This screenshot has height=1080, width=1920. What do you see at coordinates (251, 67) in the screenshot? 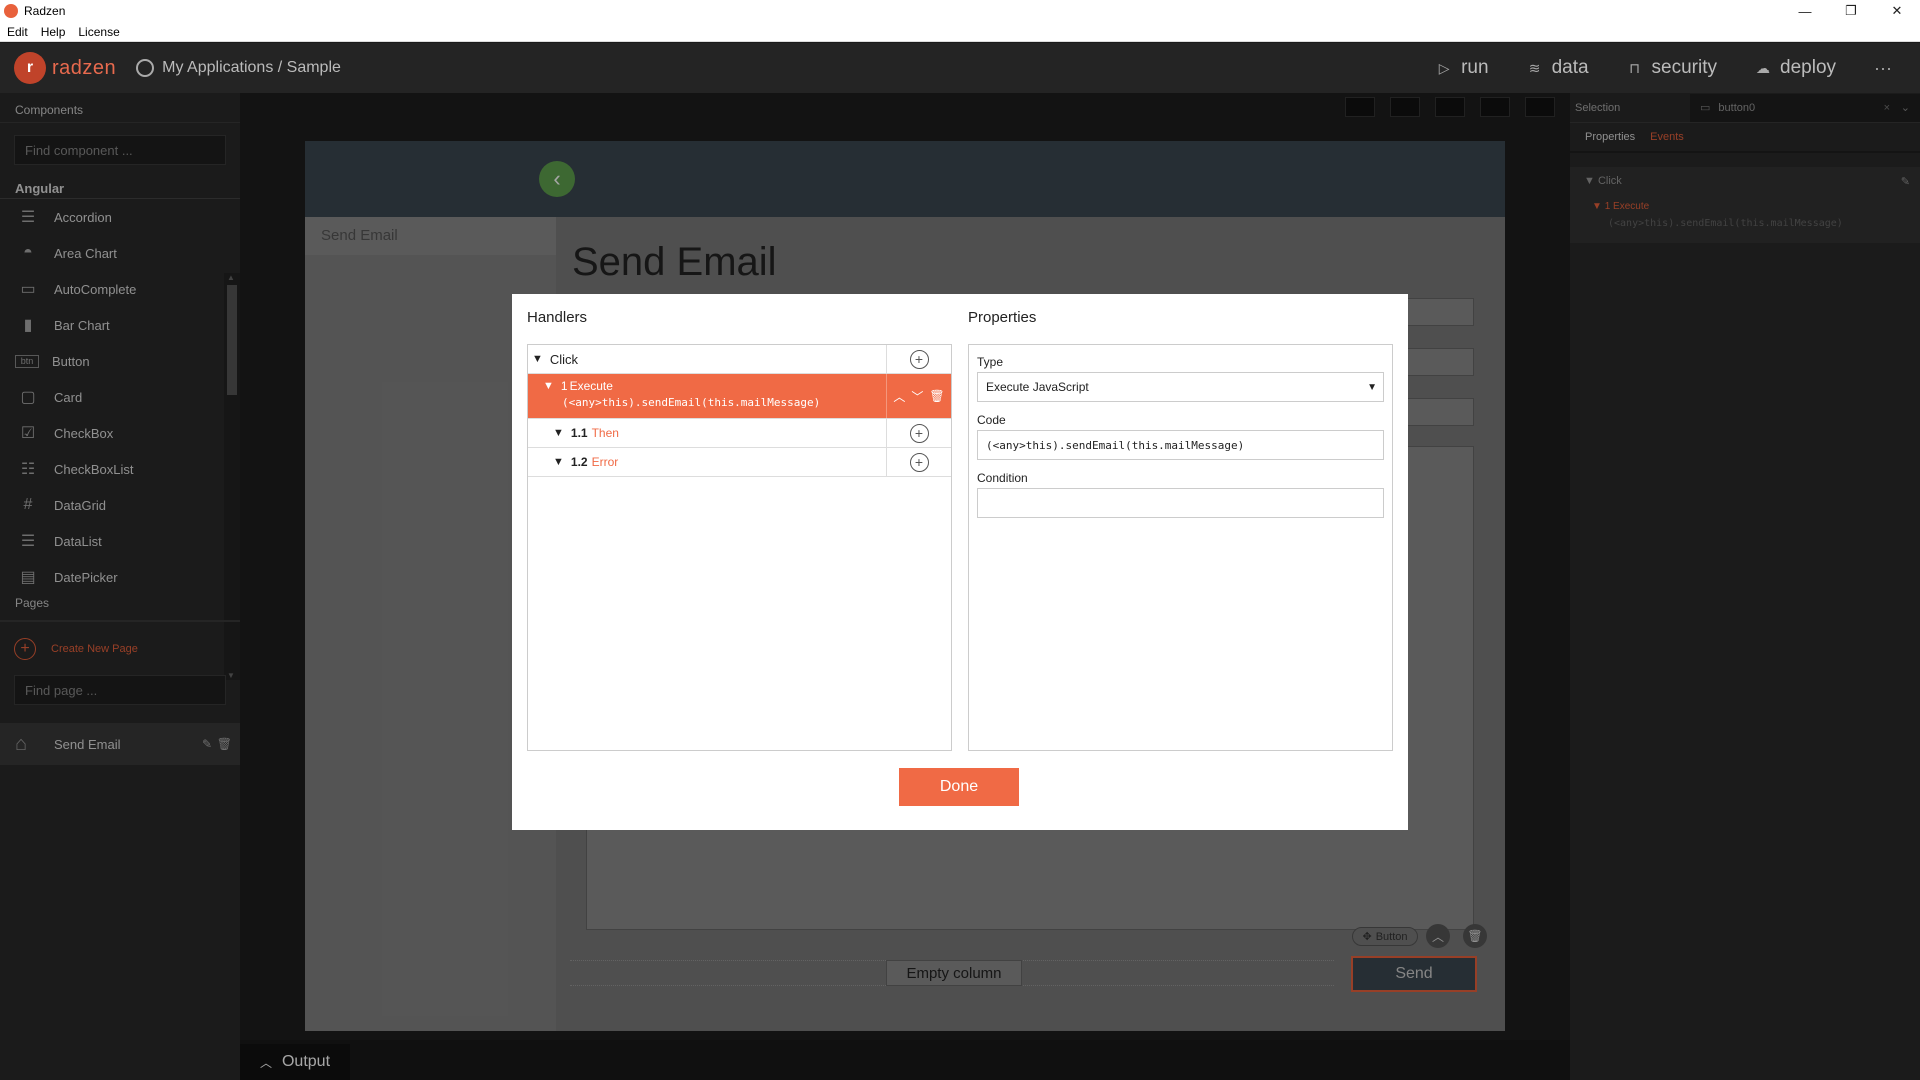
I see `breadcrumb-text: My Applications / Sample` at bounding box center [251, 67].